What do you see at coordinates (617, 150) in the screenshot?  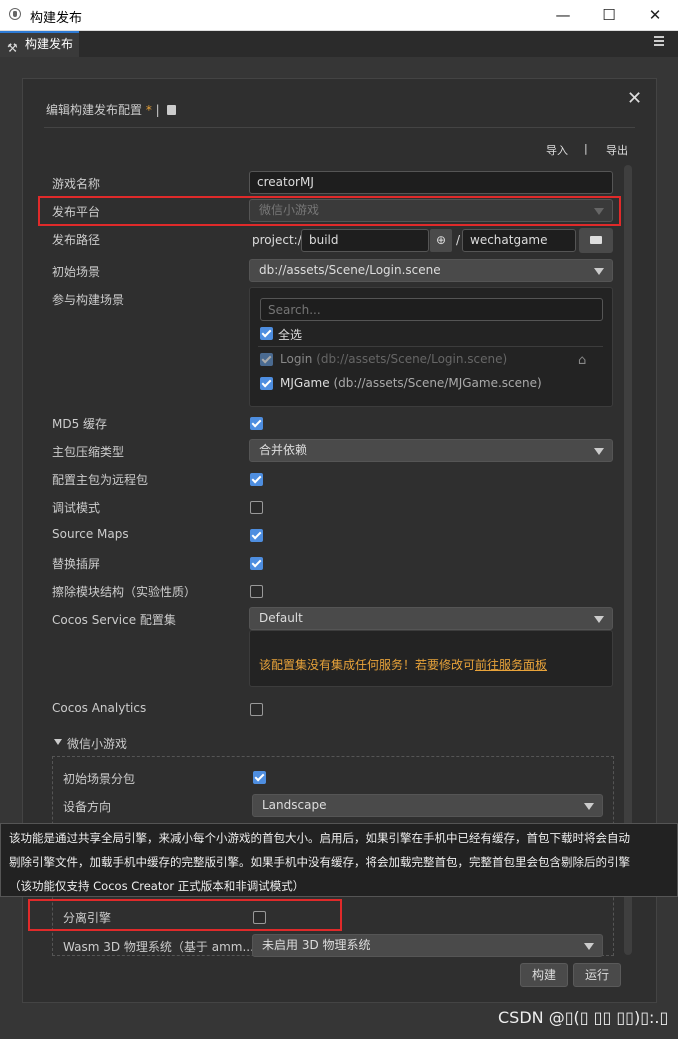 I see `export-link: 导出` at bounding box center [617, 150].